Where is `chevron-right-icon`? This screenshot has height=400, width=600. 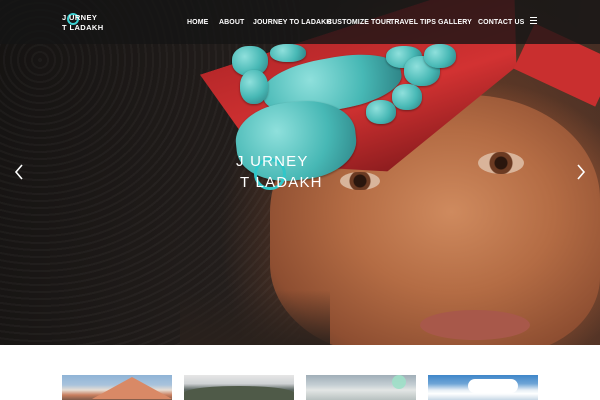
chevron-right-icon is located at coordinates (581, 172).